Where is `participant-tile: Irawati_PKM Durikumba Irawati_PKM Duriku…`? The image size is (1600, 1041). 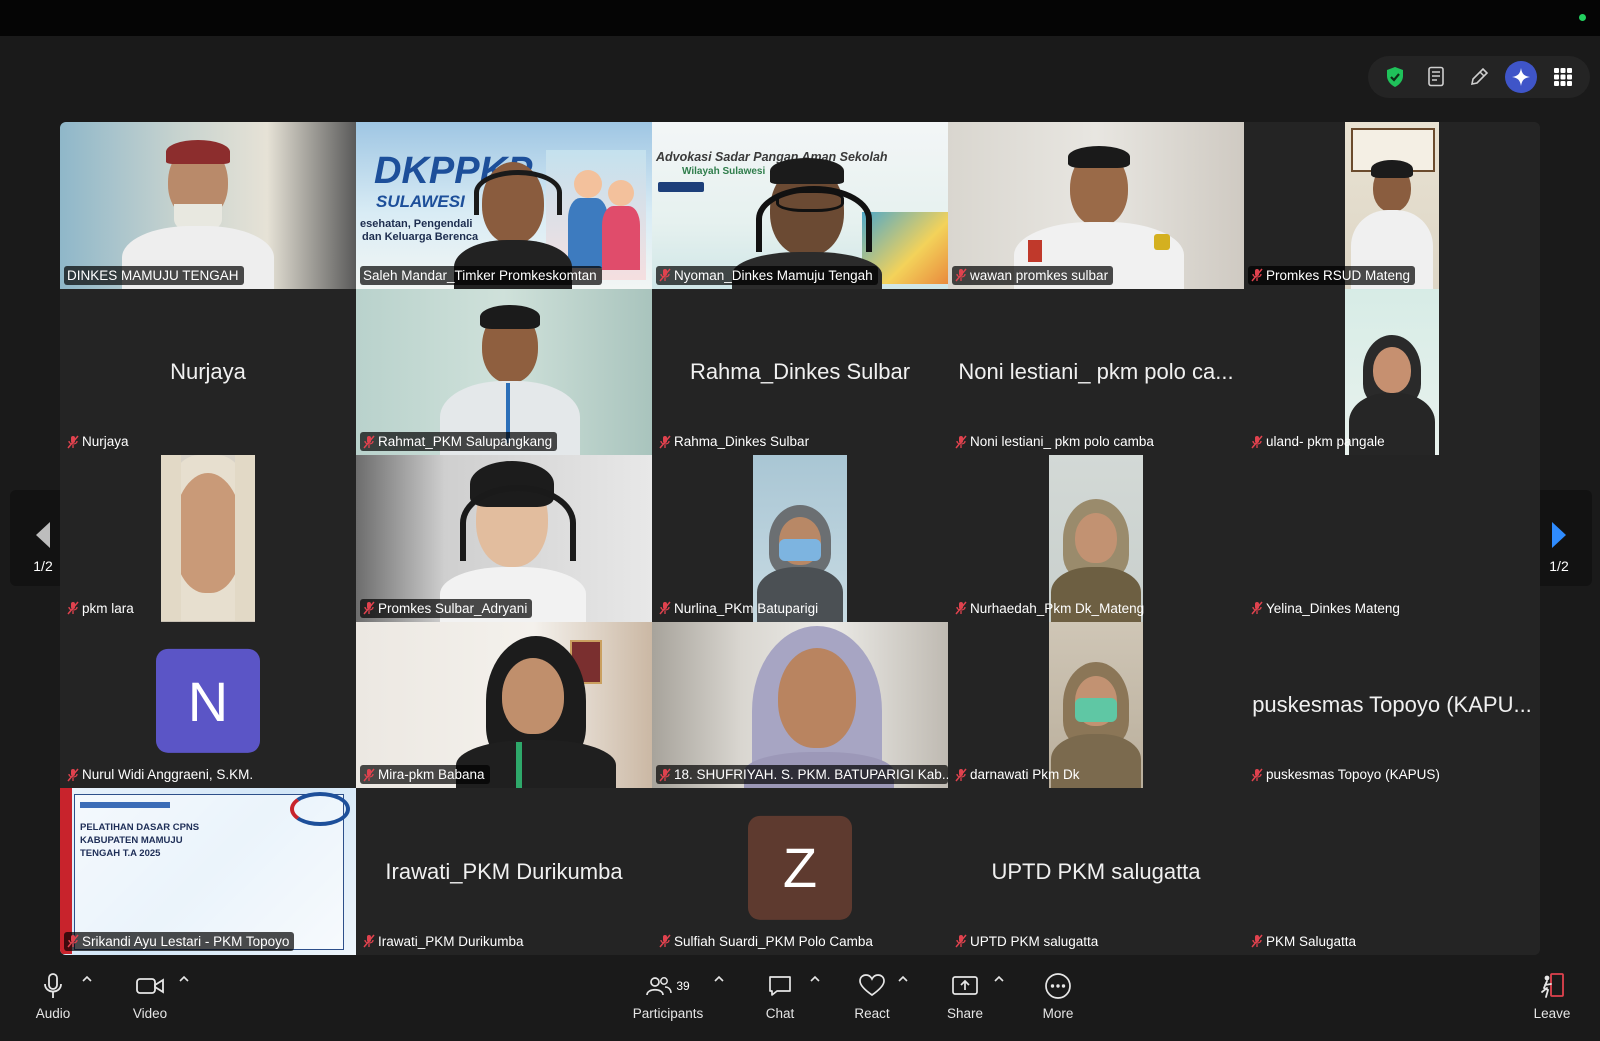
participant-tile: Irawati_PKM Durikumba Irawati_PKM Duriku… is located at coordinates (504, 871).